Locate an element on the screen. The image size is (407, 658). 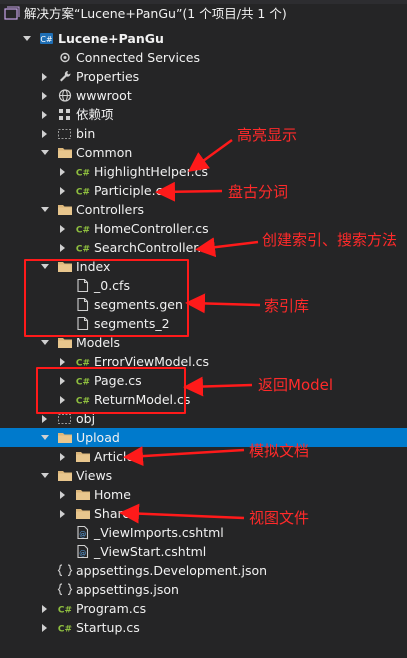
tree-item-upload: Upload is located at coordinates (203, 437).